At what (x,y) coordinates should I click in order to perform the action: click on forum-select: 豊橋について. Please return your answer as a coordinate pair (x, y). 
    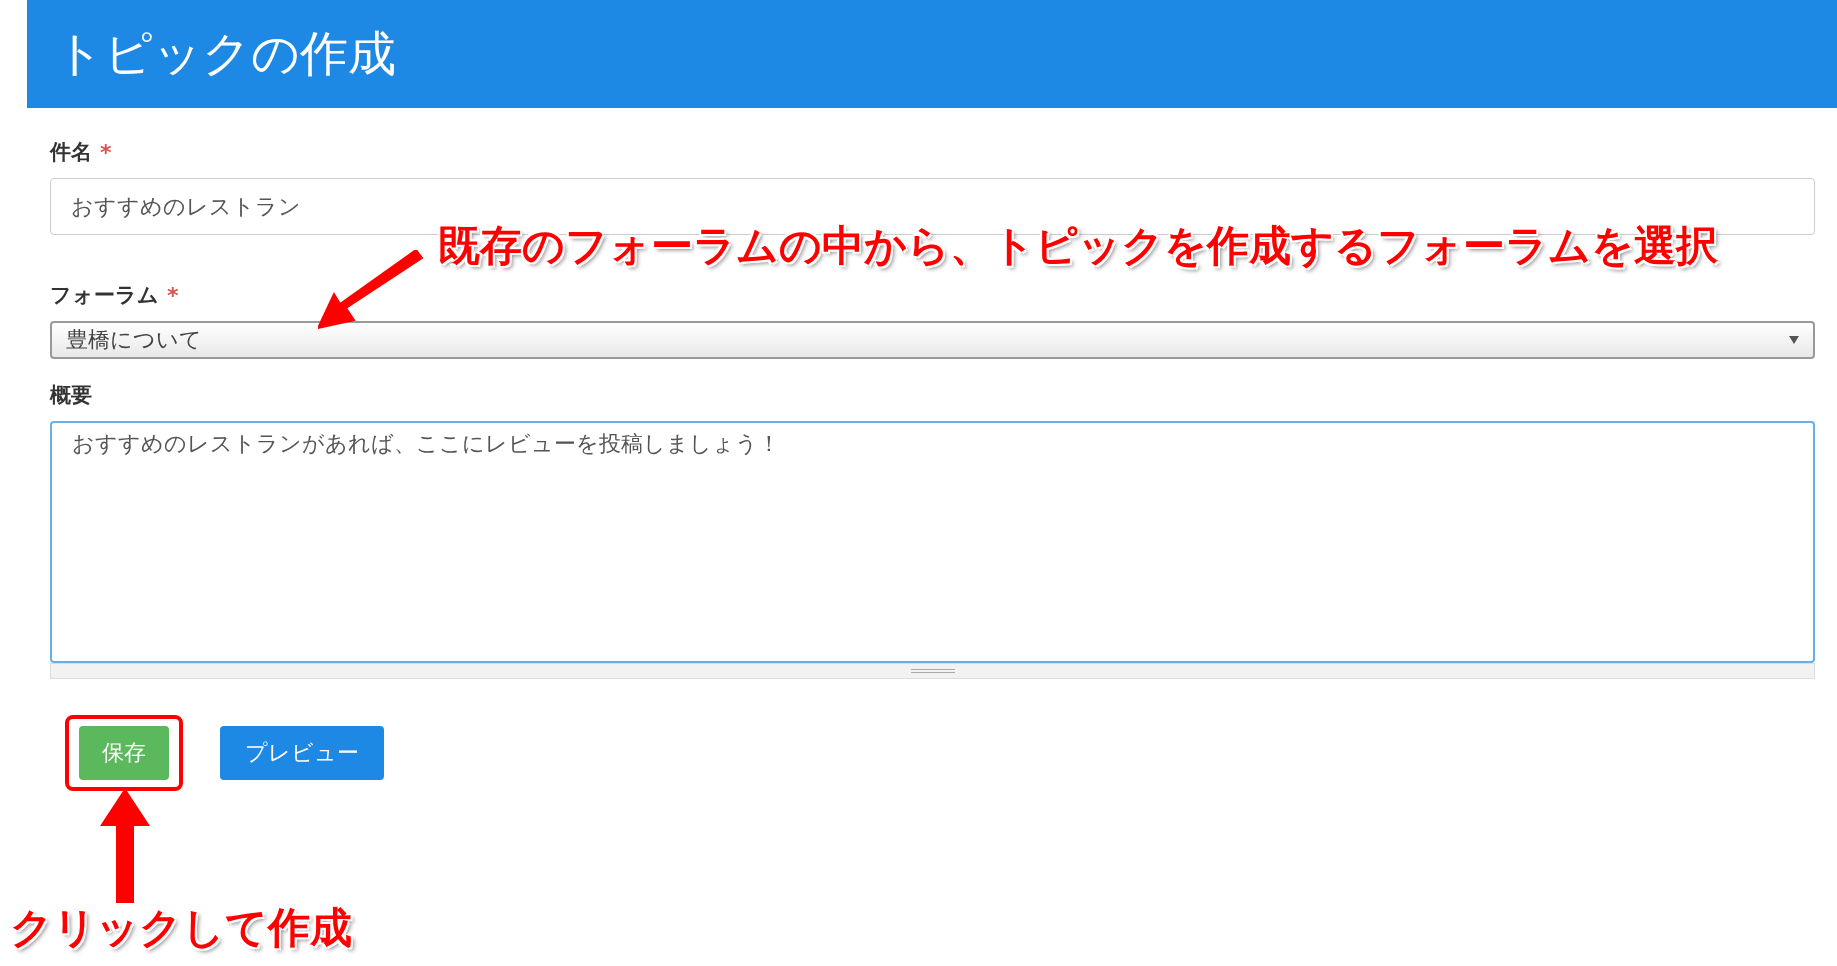
    Looking at the image, I should click on (932, 340).